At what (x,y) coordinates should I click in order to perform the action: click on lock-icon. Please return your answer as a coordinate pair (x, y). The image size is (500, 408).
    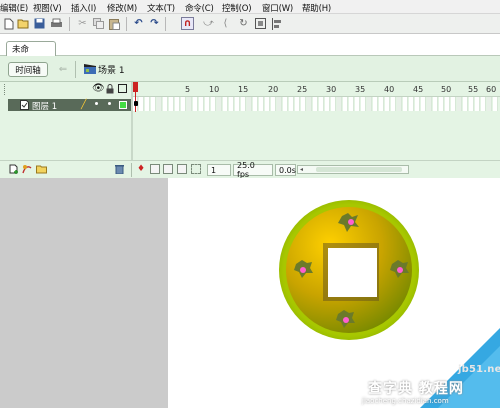
    Looking at the image, I should click on (110, 90).